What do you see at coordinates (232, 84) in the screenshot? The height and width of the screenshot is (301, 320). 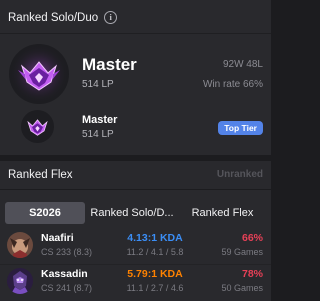 I see `win-rate: Win rate 66%` at bounding box center [232, 84].